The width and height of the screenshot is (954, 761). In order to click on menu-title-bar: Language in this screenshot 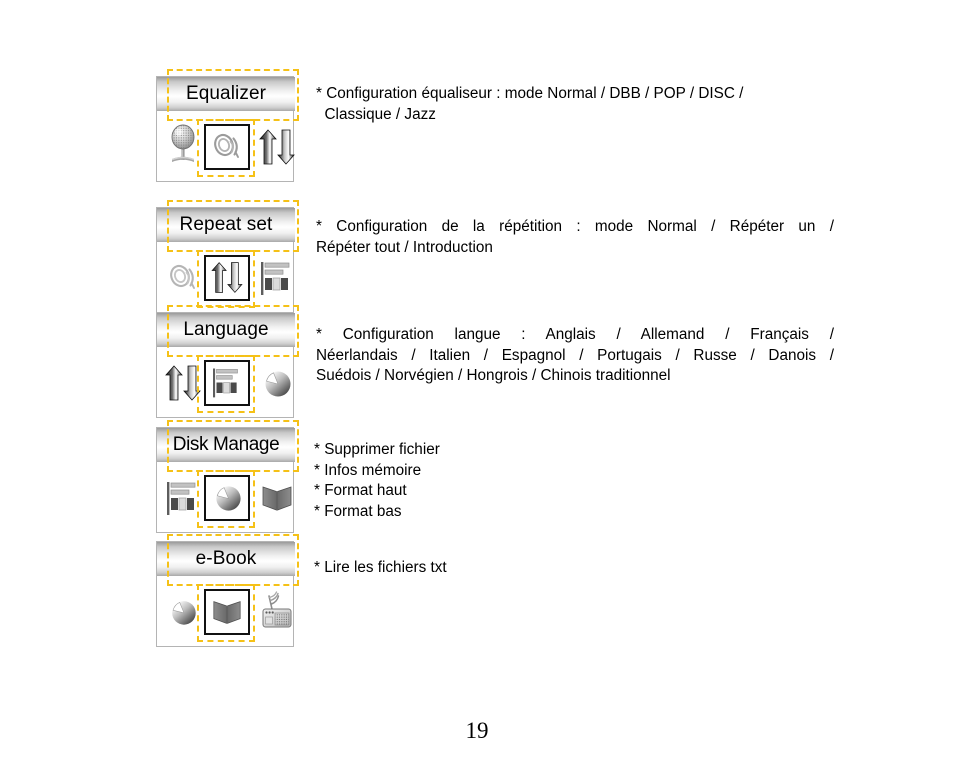, I will do `click(226, 330)`.